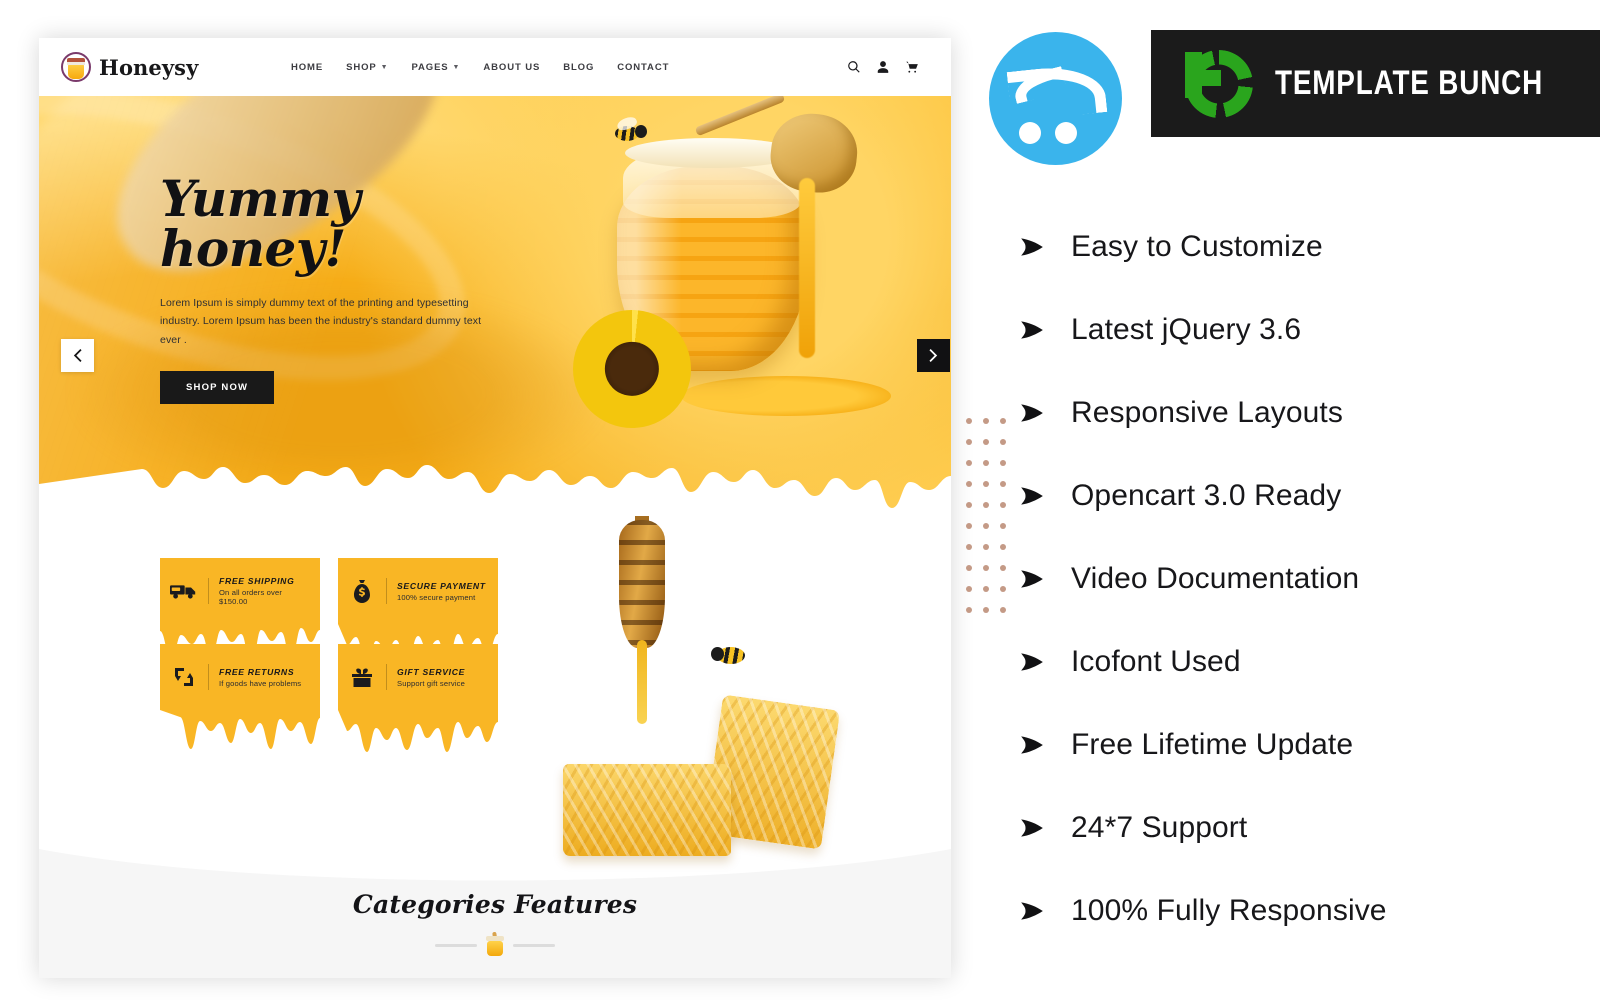  I want to click on feature-card-title: FREE RETURNS, so click(257, 671).